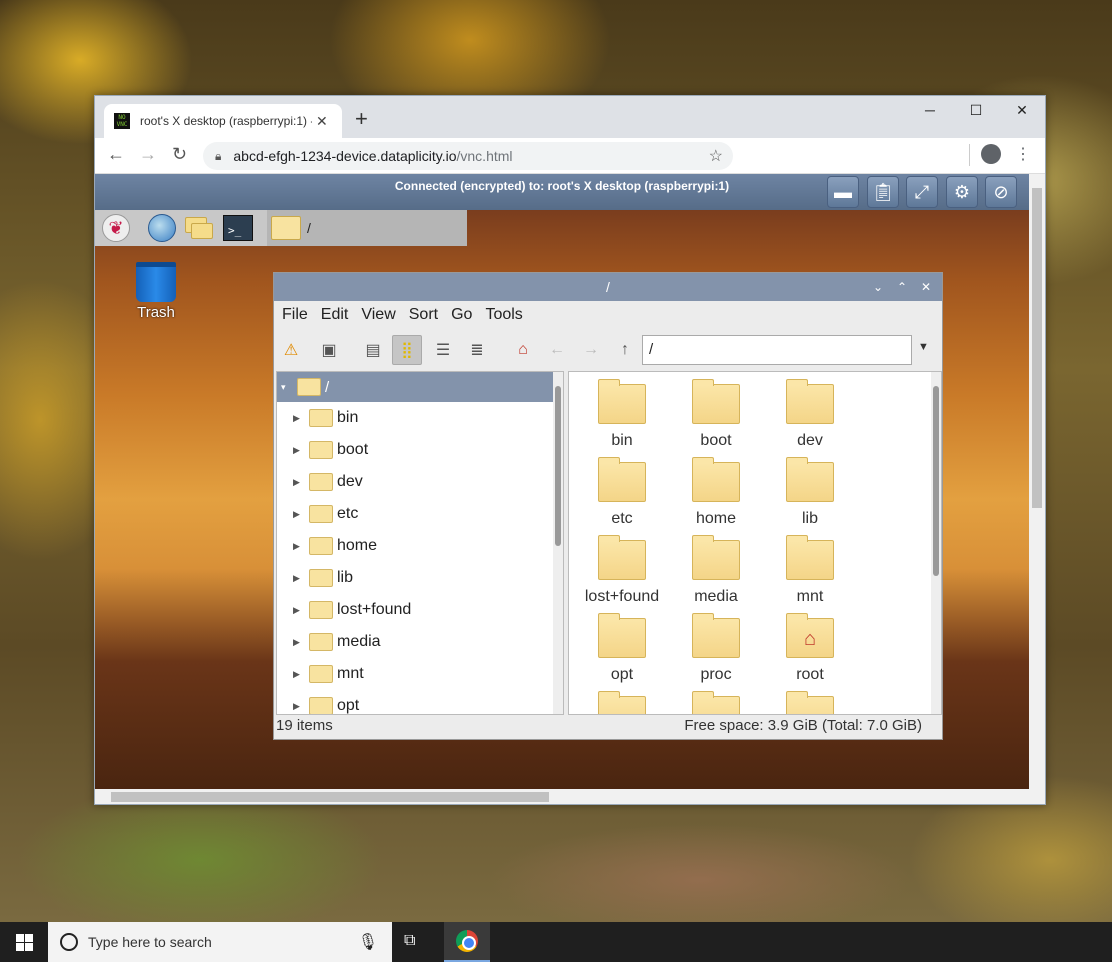  I want to click on taskbar-item-file-manager: /, so click(367, 228).